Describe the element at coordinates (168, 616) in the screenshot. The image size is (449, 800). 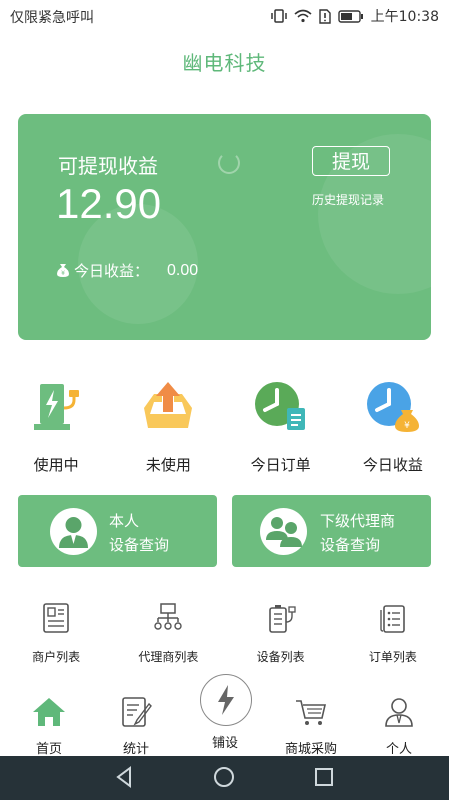
I see `org-chart-icon` at that location.